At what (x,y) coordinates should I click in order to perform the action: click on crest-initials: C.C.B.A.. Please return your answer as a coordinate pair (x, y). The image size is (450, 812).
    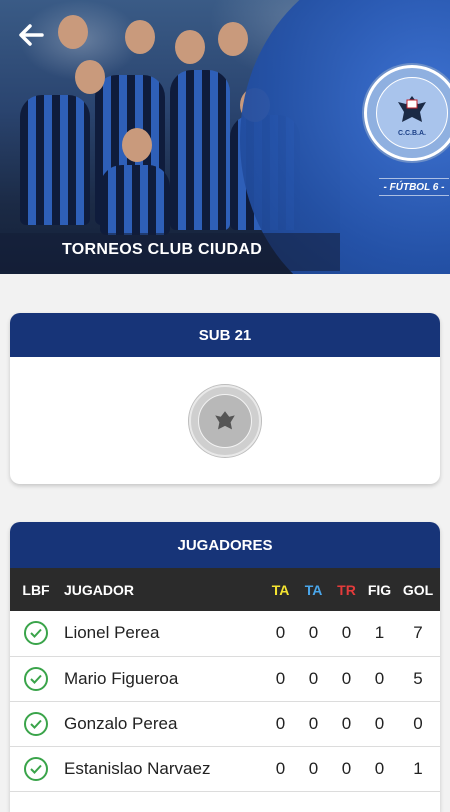
    Looking at the image, I should click on (412, 133).